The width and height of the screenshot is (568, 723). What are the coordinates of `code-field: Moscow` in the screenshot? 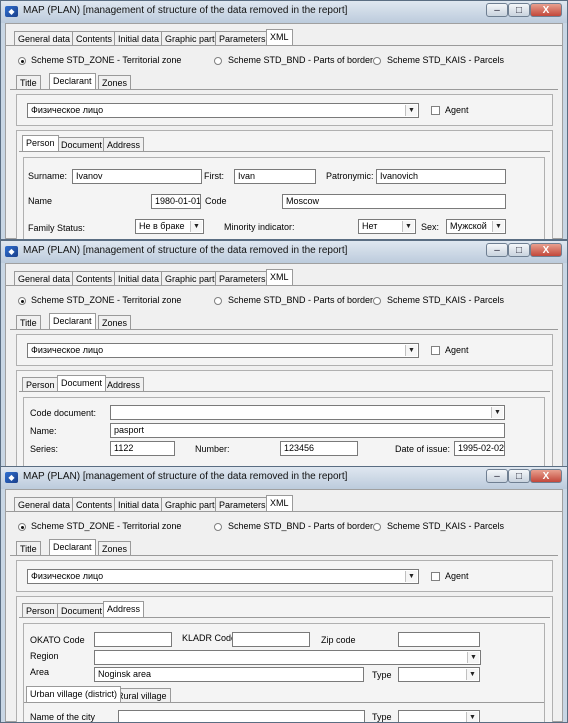 It's located at (394, 201).